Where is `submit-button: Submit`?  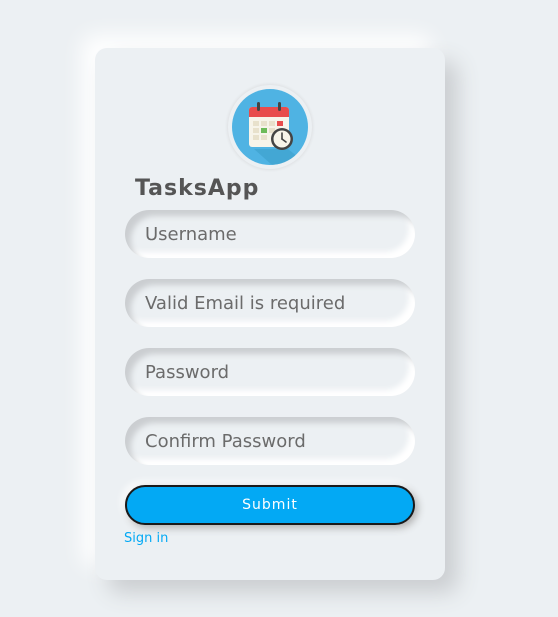
submit-button: Submit is located at coordinates (270, 505).